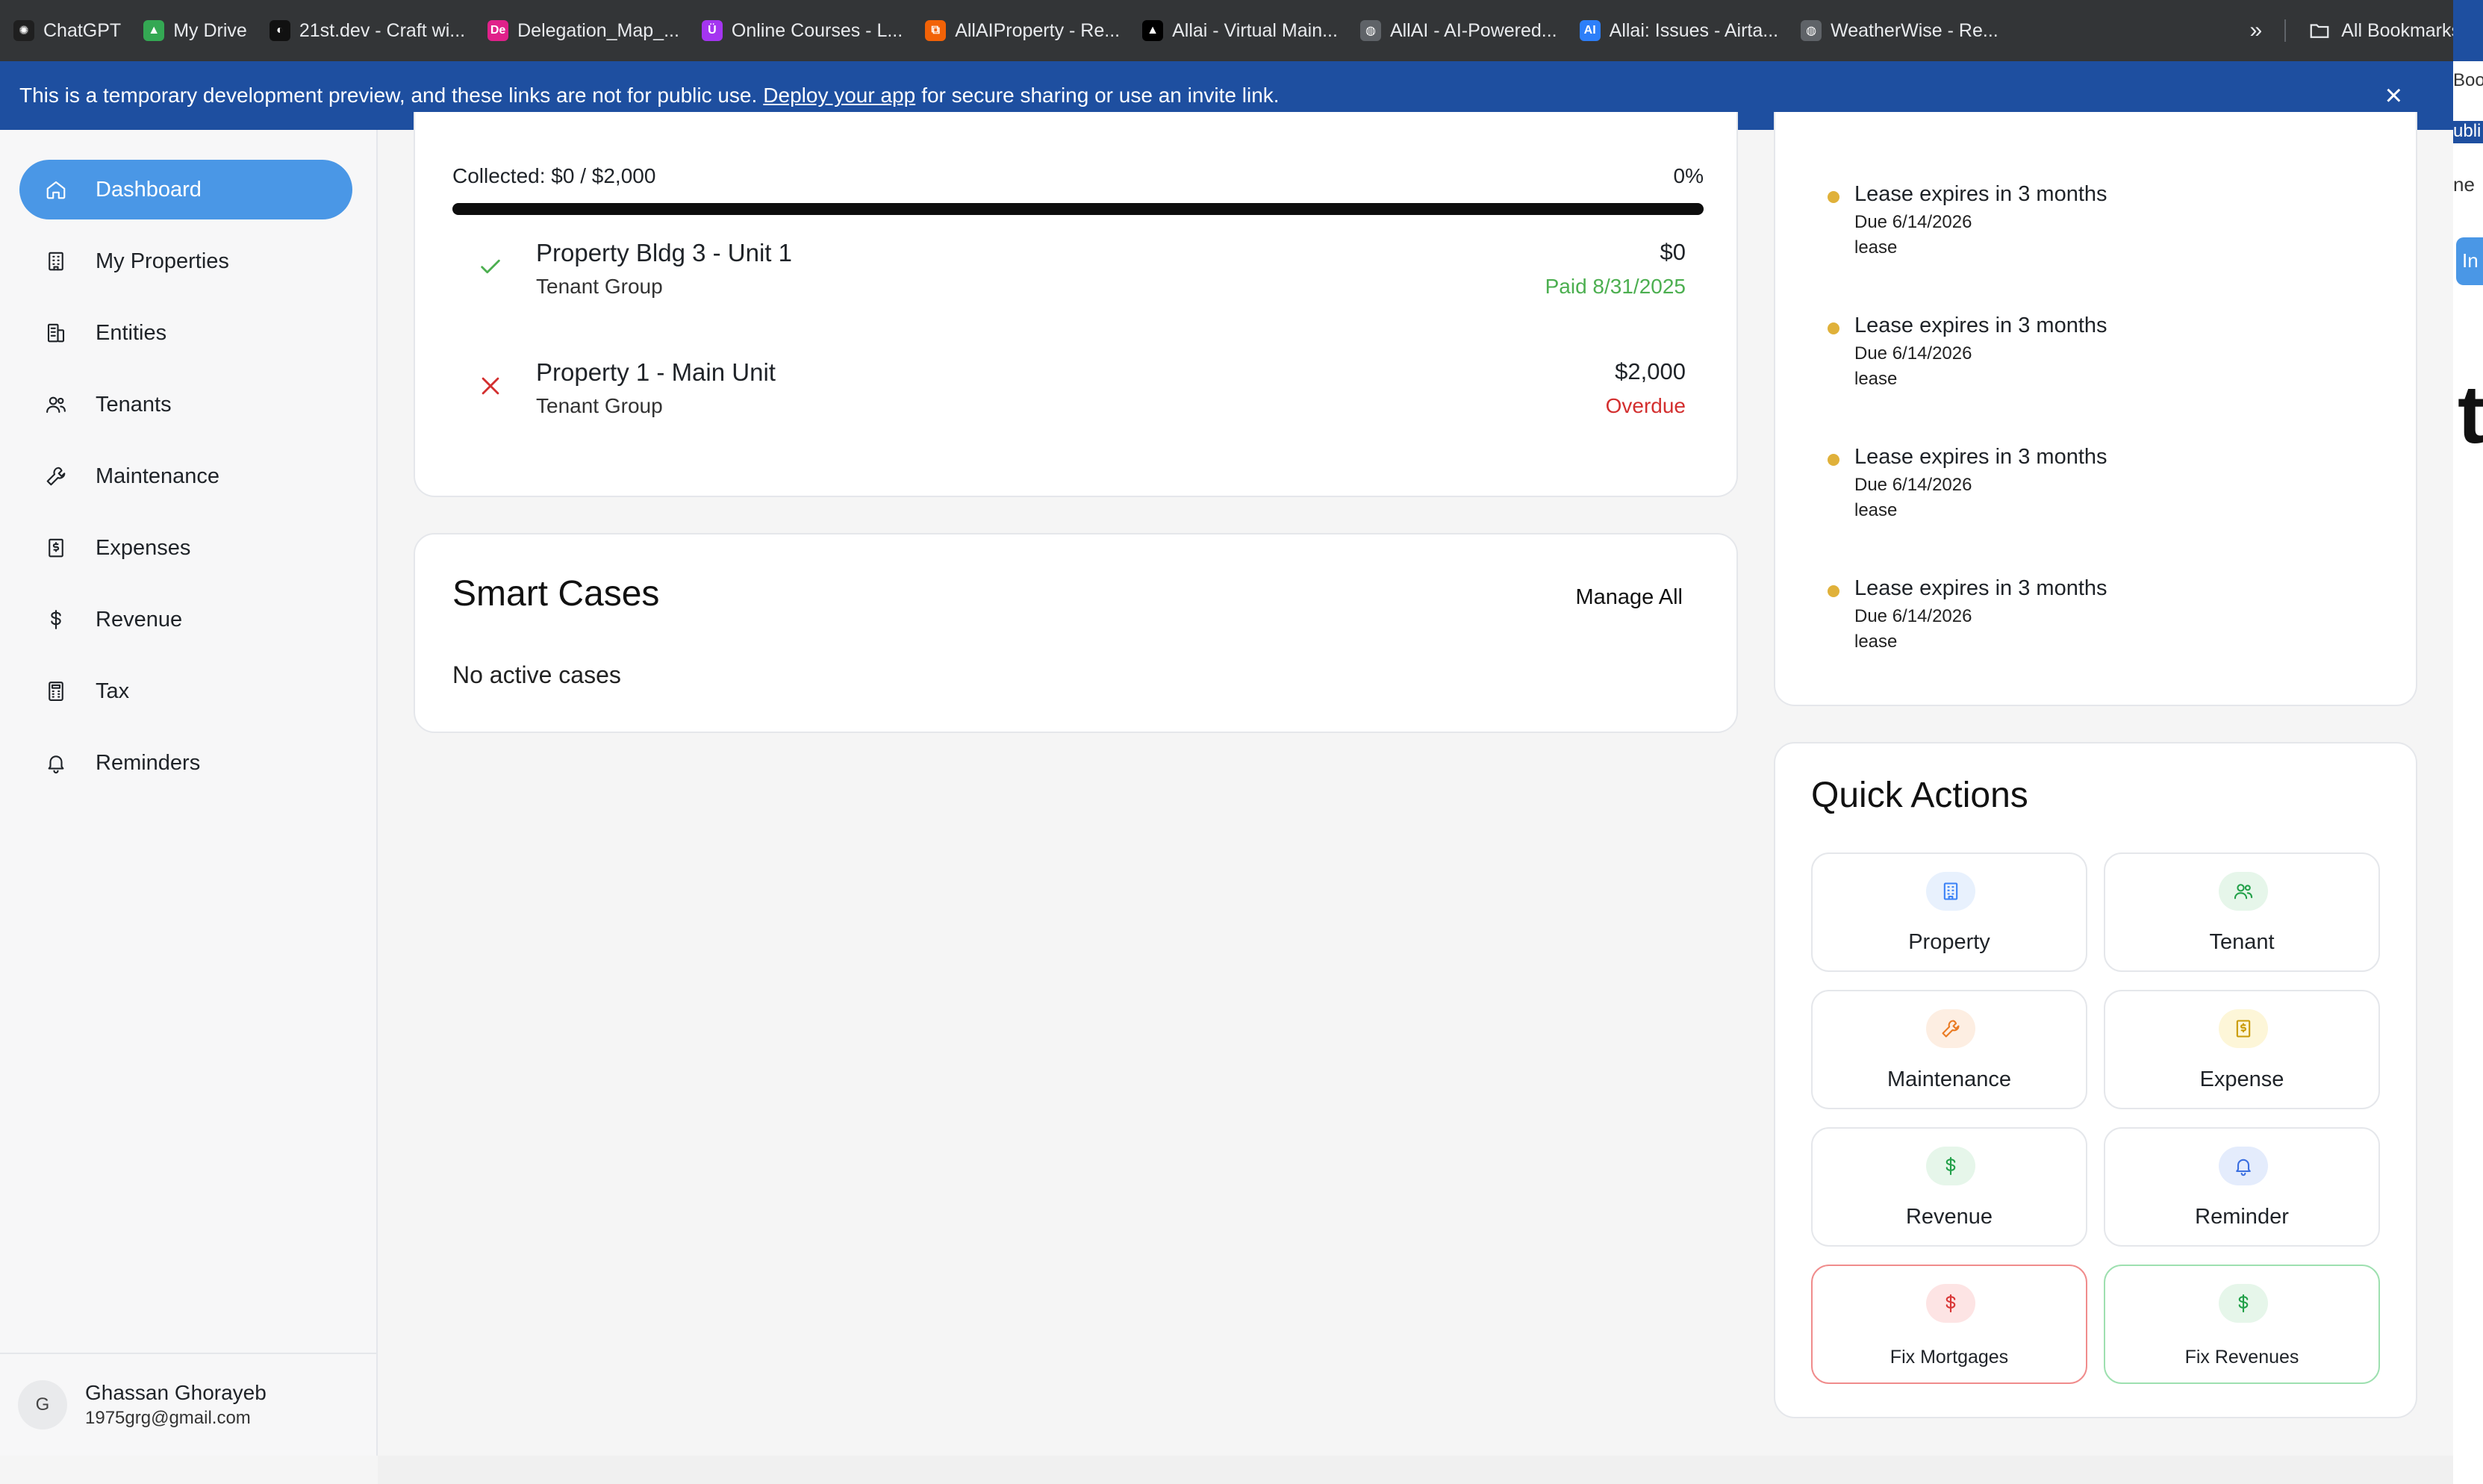  What do you see at coordinates (2256, 30) in the screenshot?
I see `chevron-double-right-icon: »` at bounding box center [2256, 30].